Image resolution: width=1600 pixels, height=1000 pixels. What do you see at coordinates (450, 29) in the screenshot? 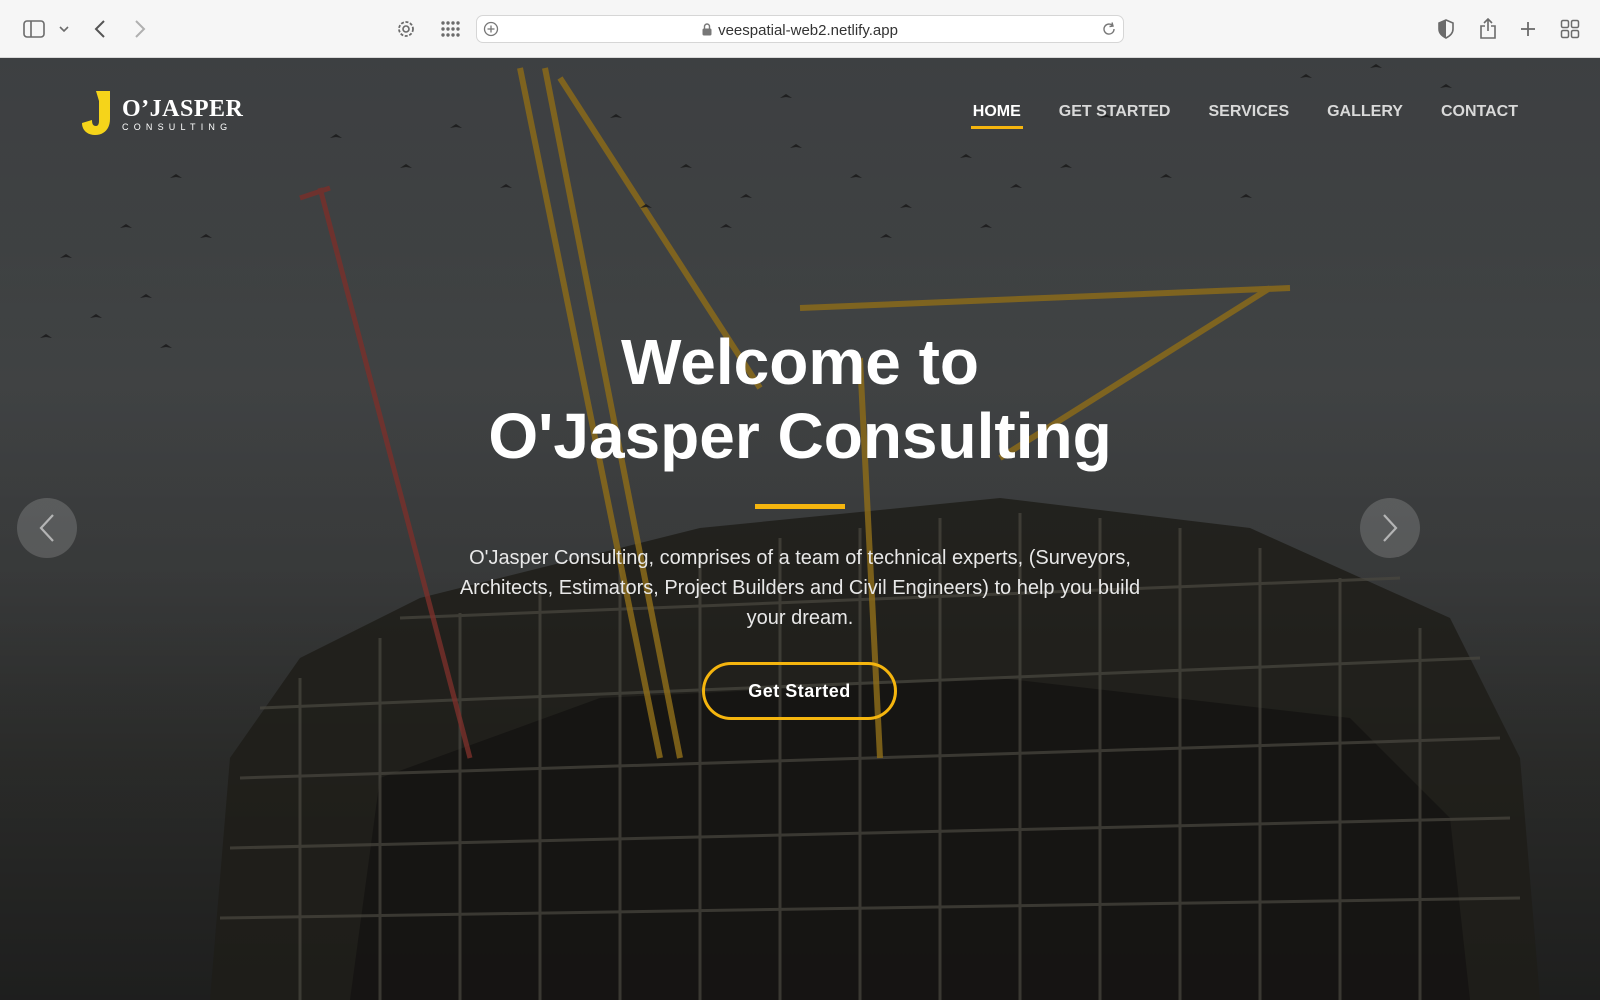
I see `grid-icon` at bounding box center [450, 29].